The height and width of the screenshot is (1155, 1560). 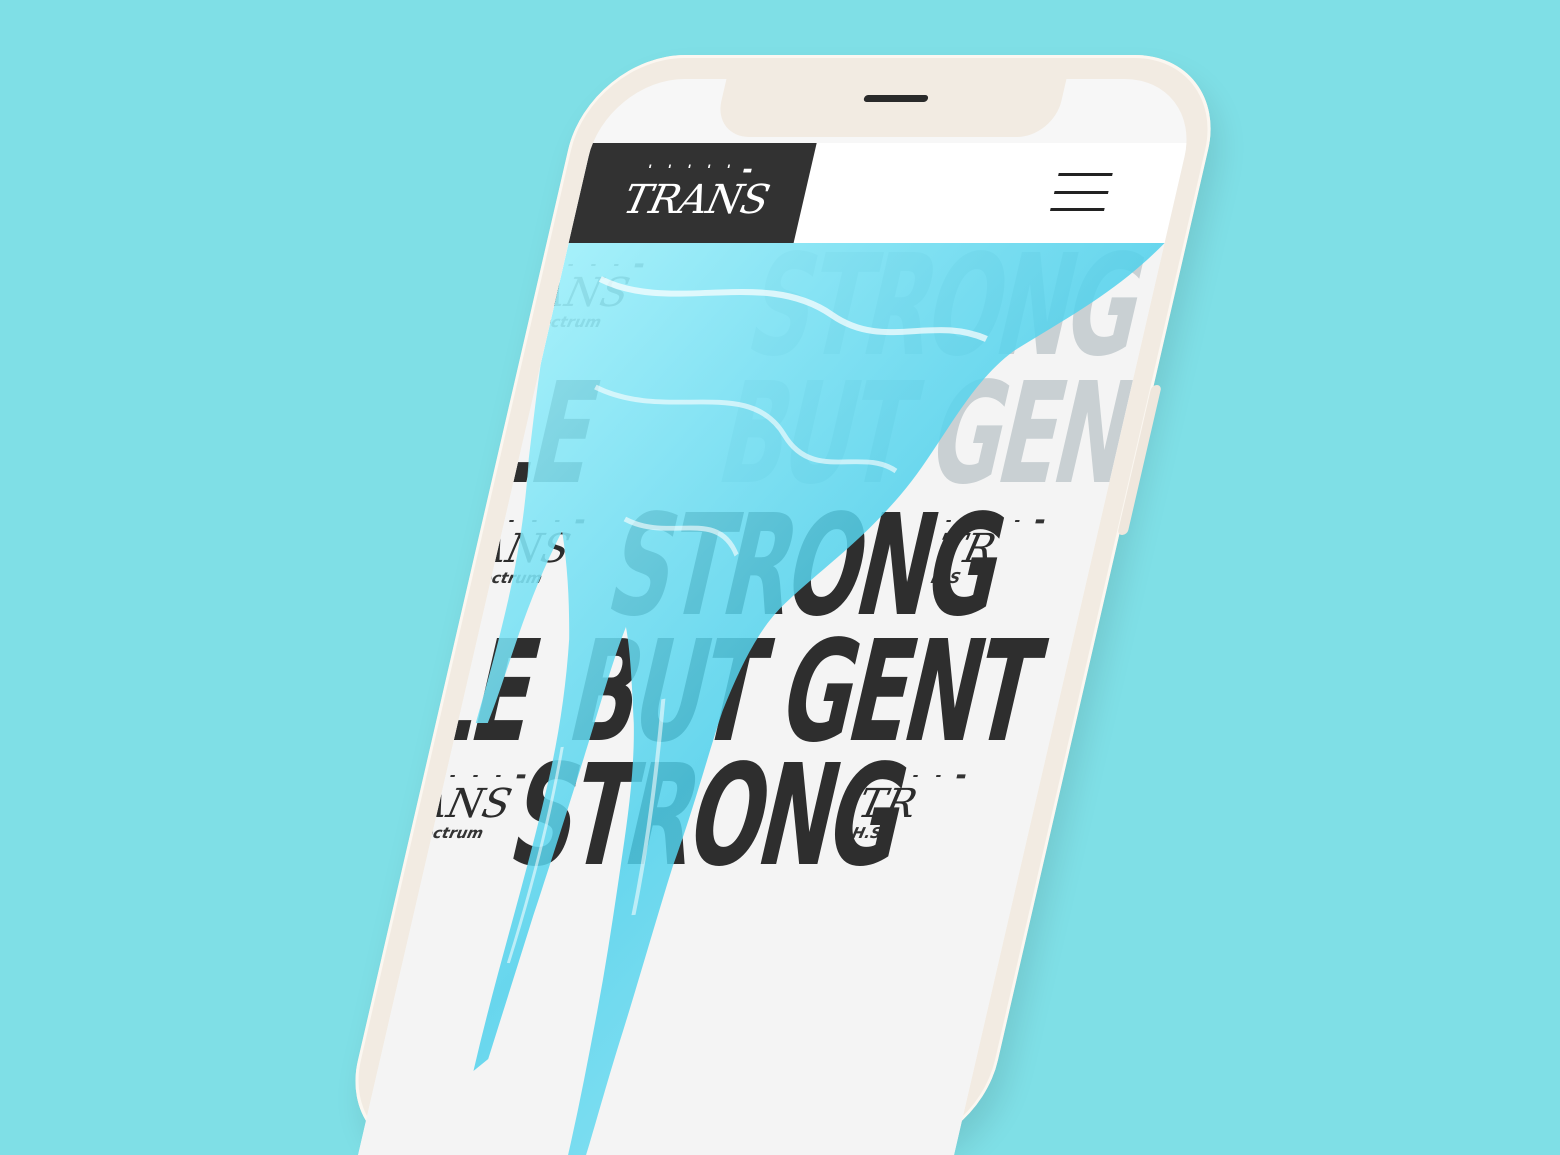 I want to click on trans-logo: ' ' ' ' ' ▬ TRANS, so click(x=692, y=193).